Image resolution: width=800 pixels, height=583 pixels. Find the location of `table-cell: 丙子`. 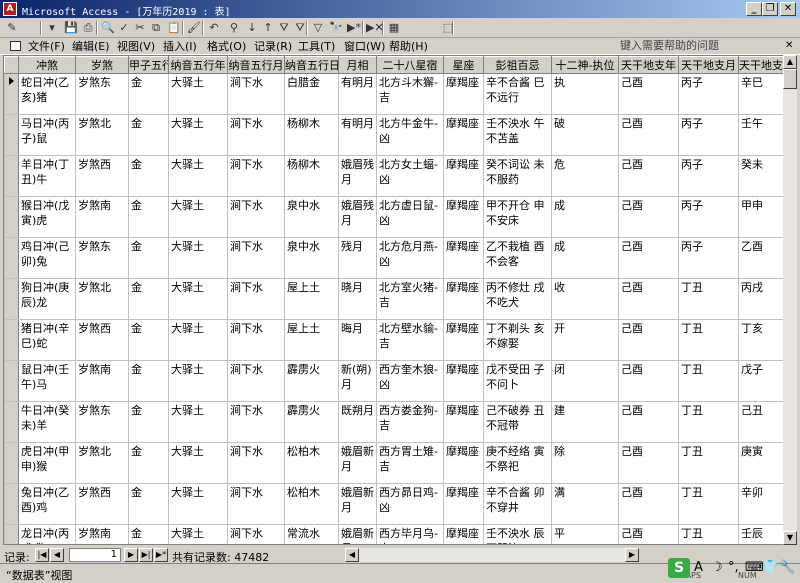

table-cell: 丙子 is located at coordinates (708, 176).